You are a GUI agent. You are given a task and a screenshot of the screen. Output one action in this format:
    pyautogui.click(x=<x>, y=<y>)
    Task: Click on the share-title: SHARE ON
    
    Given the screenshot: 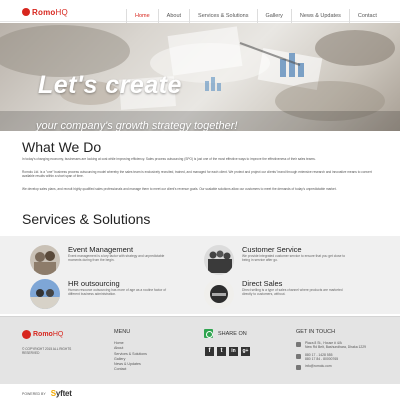 What is the action you would take?
    pyautogui.click(x=232, y=333)
    